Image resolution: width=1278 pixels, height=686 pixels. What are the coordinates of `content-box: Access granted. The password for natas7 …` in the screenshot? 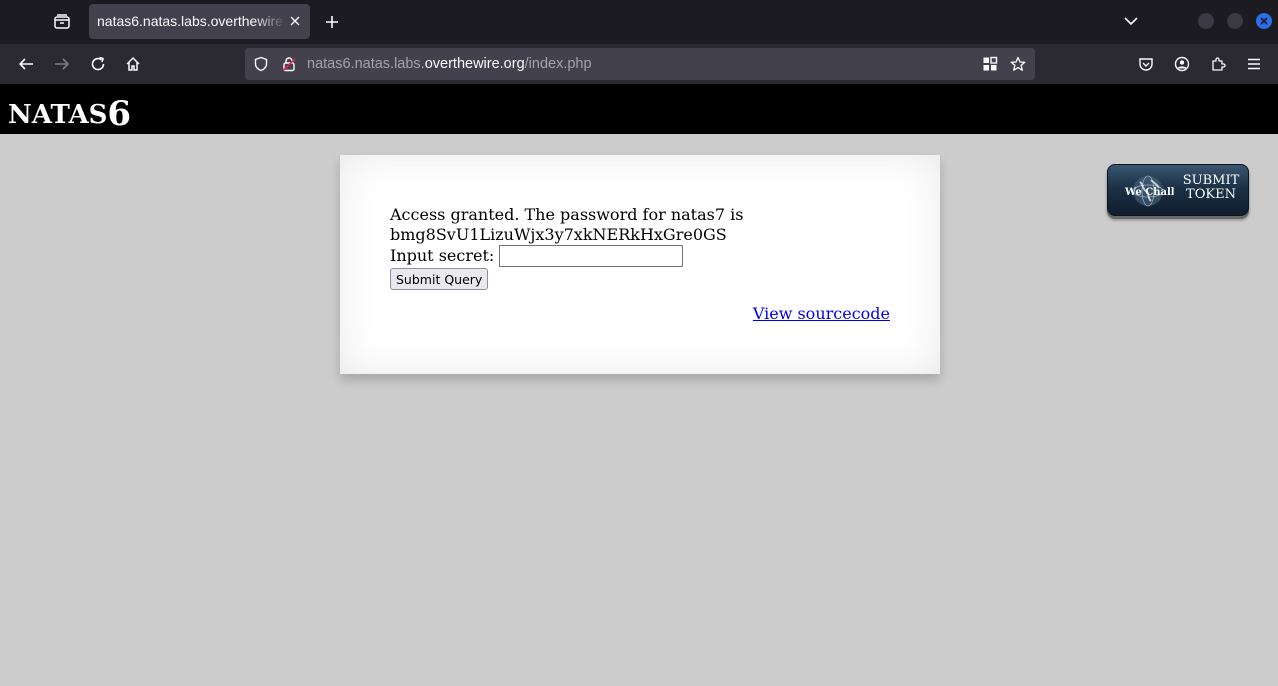 It's located at (640, 264).